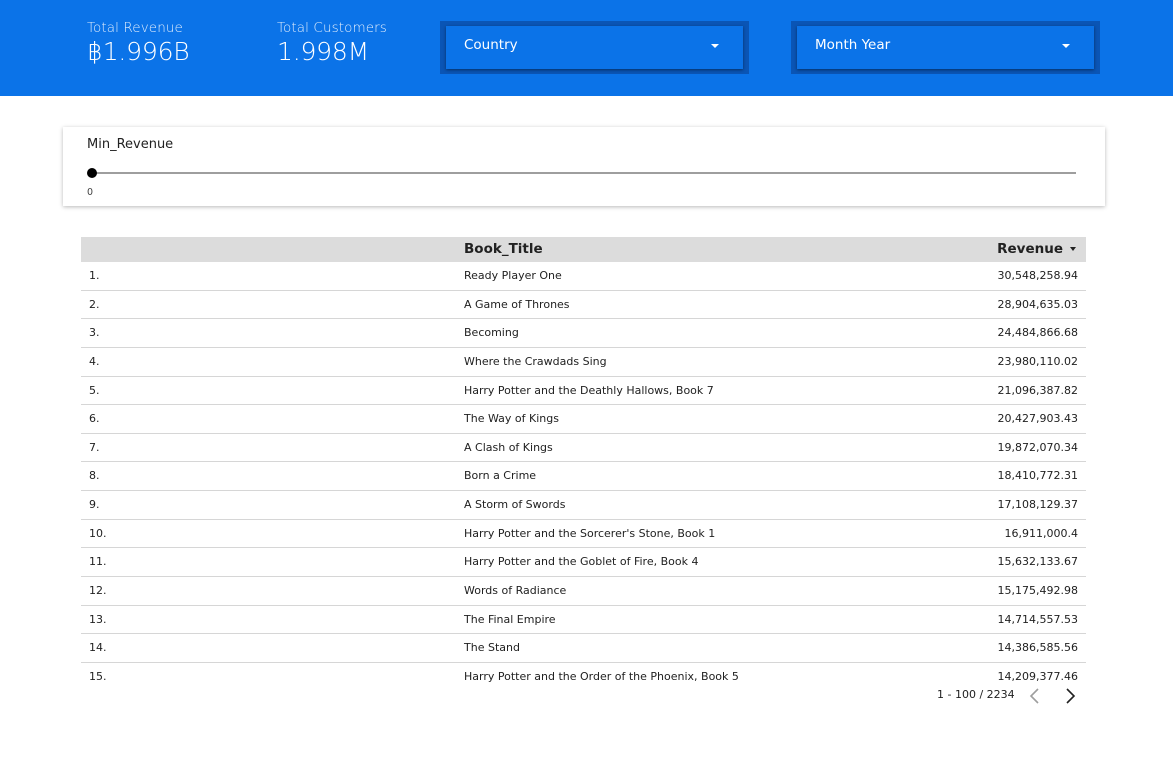 The height and width of the screenshot is (760, 1173). I want to click on column-header-label: Book_Title, so click(503, 249).